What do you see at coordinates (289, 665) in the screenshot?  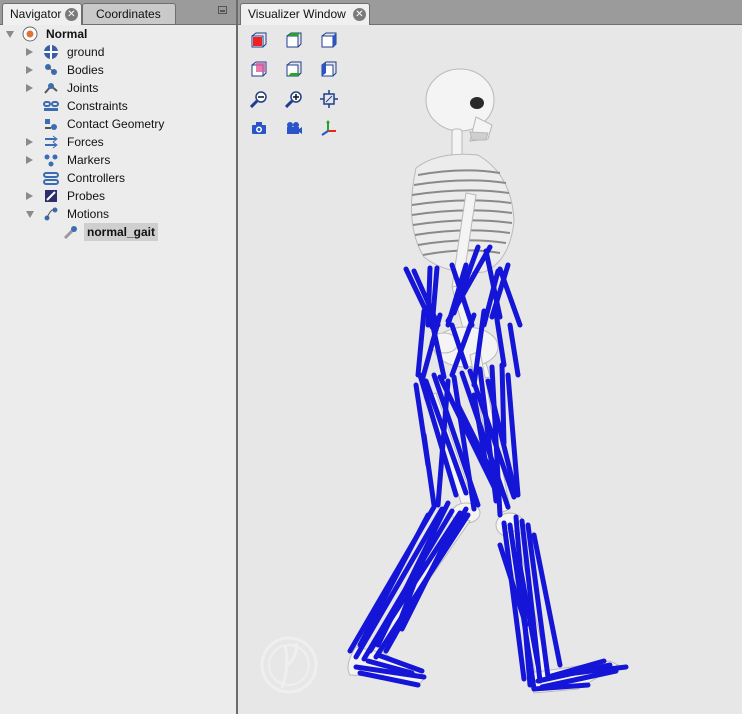 I see `opensim-watermark-icon` at bounding box center [289, 665].